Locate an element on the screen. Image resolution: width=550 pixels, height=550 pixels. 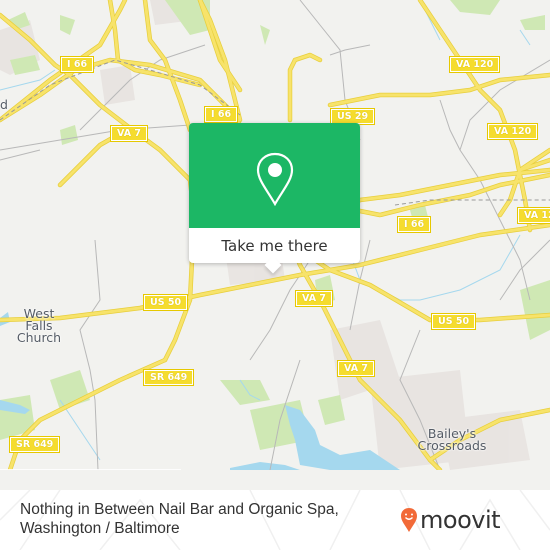
shield-sr649-west: SR 649 is located at coordinates (34, 444).